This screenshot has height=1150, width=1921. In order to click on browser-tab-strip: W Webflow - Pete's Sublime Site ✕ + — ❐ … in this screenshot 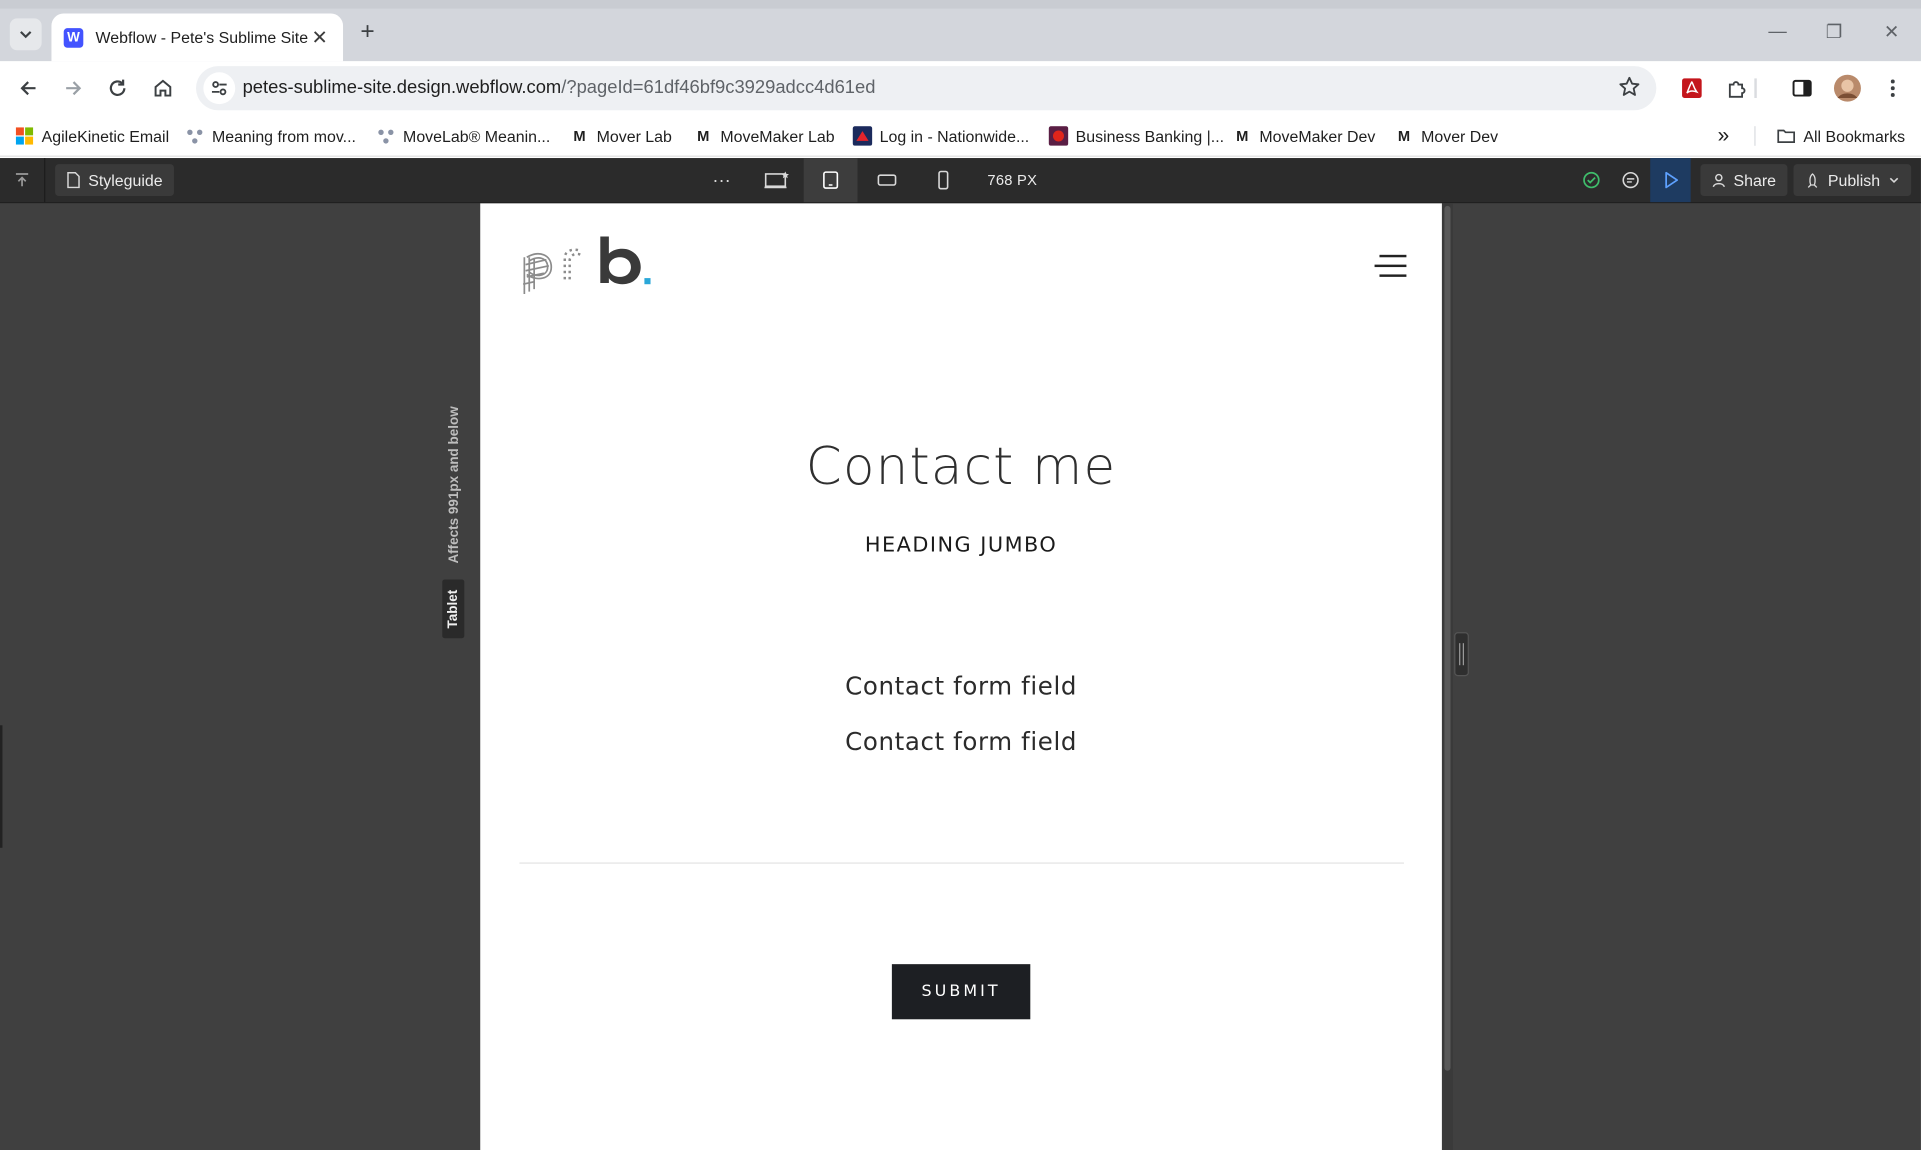, I will do `click(960, 31)`.